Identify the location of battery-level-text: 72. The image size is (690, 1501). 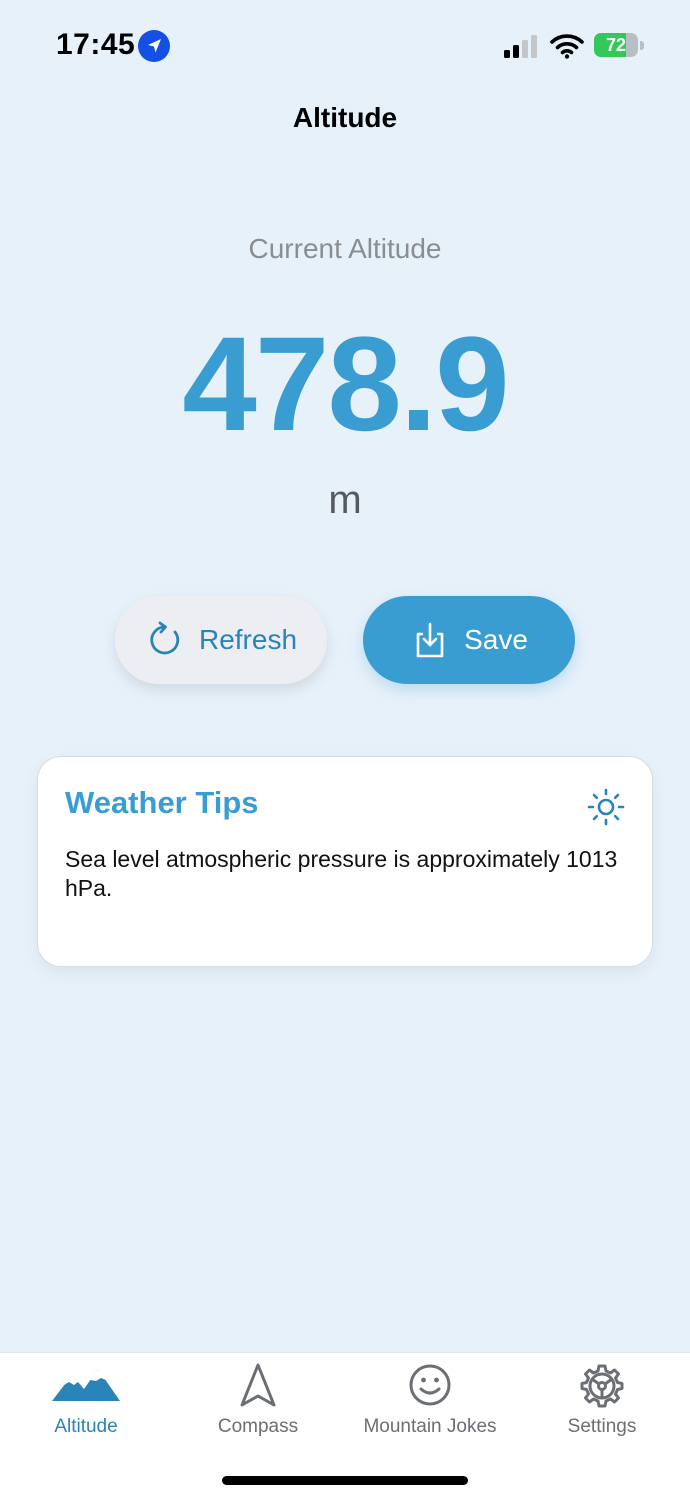
(616, 45).